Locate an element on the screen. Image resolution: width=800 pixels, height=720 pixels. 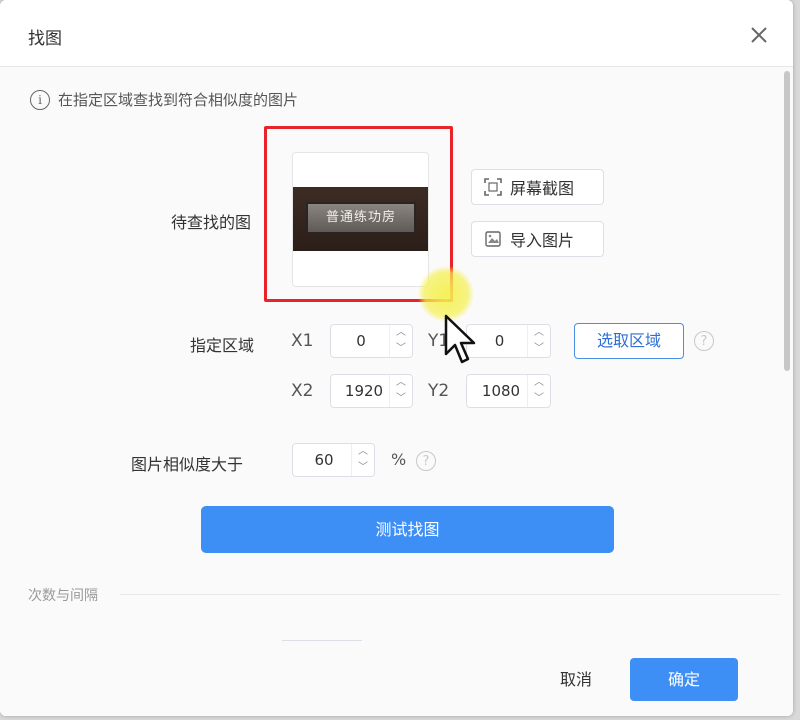
dialog-title: 找图 is located at coordinates (45, 39).